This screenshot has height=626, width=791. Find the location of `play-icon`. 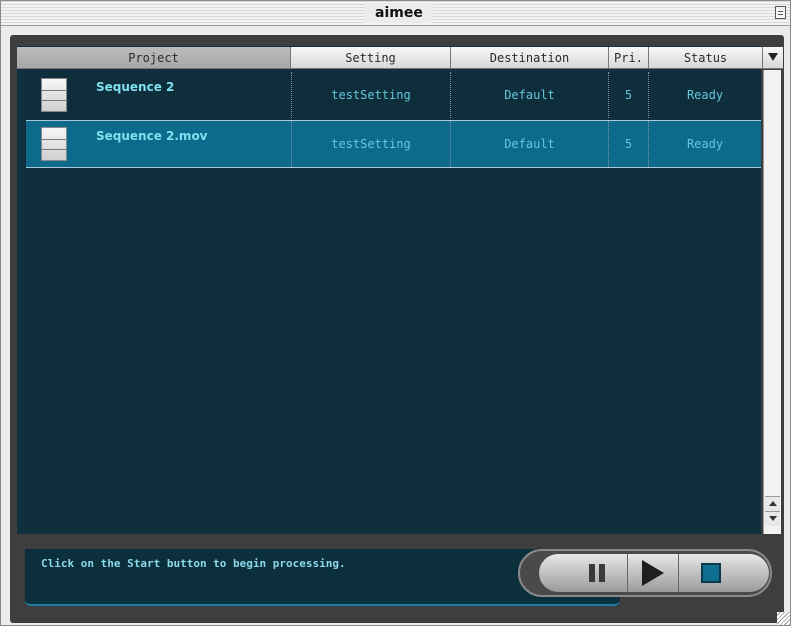

play-icon is located at coordinates (653, 573).